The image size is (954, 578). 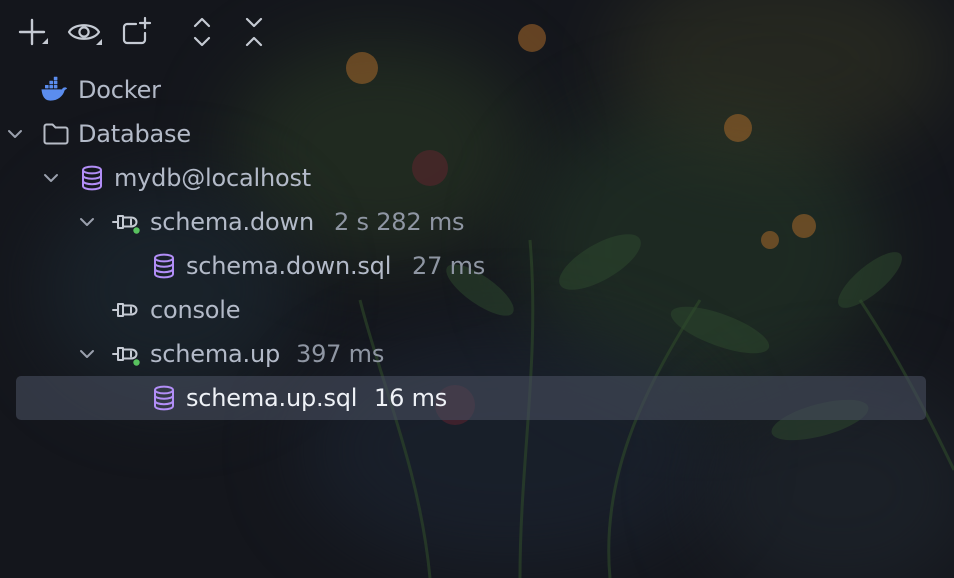 I want to click on tree-item-label: Docker, so click(x=119, y=90).